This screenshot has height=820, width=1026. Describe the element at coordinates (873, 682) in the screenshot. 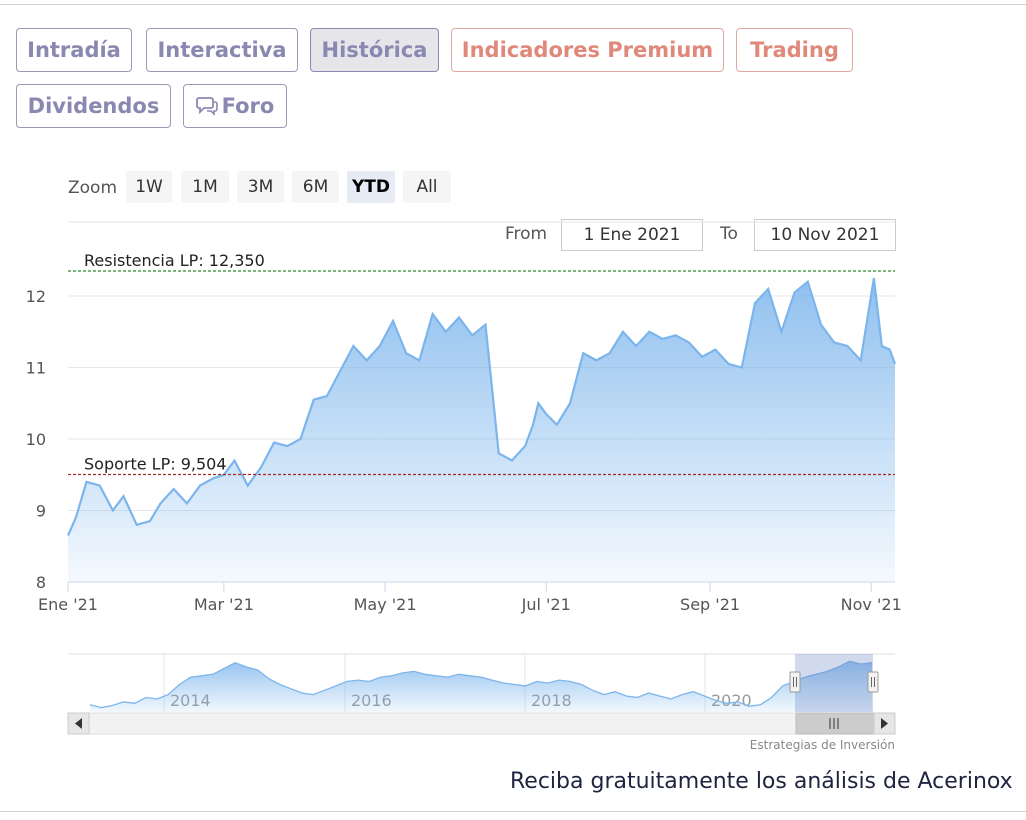

I see `navigator-right-handle` at that location.